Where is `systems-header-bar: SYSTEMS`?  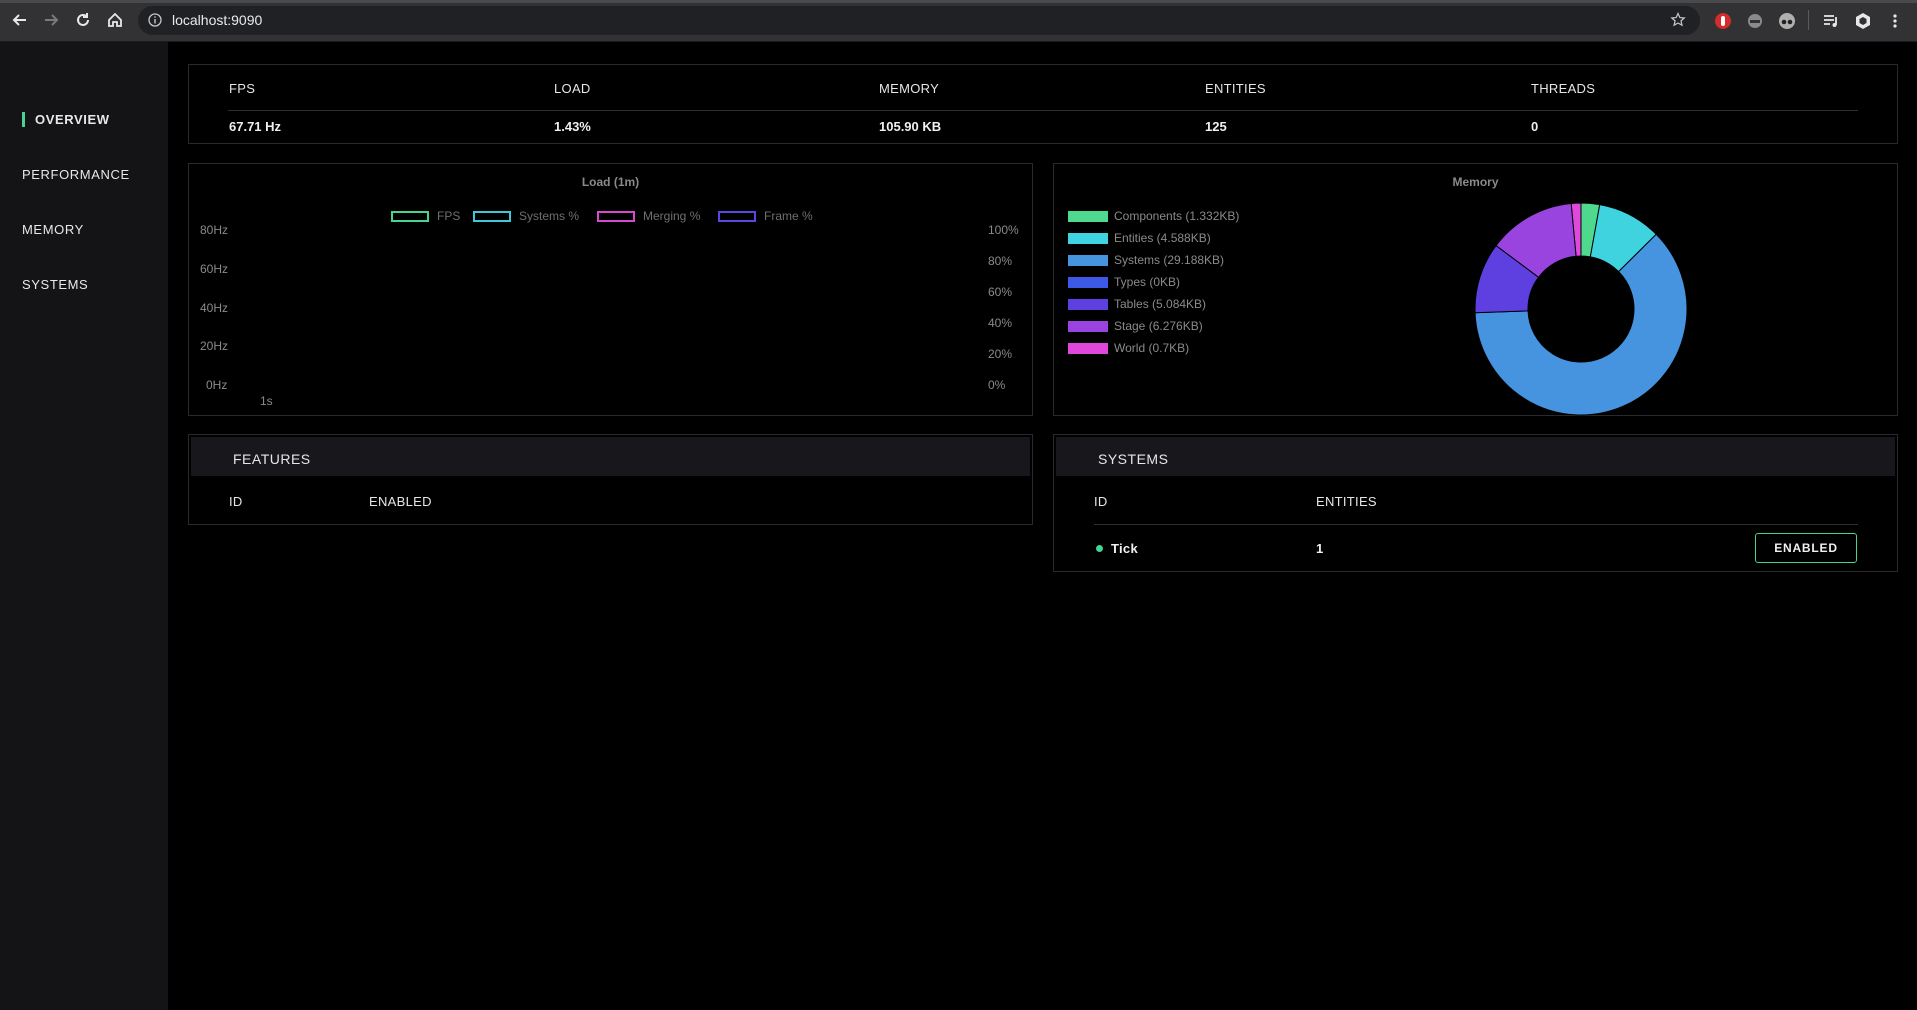 systems-header-bar: SYSTEMS is located at coordinates (1475, 456).